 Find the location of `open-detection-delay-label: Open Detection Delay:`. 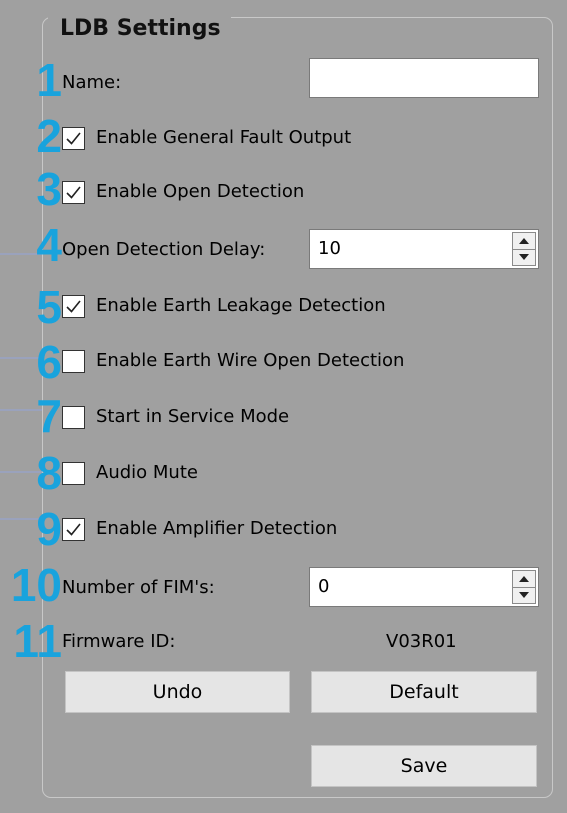

open-detection-delay-label: Open Detection Delay: is located at coordinates (164, 249).